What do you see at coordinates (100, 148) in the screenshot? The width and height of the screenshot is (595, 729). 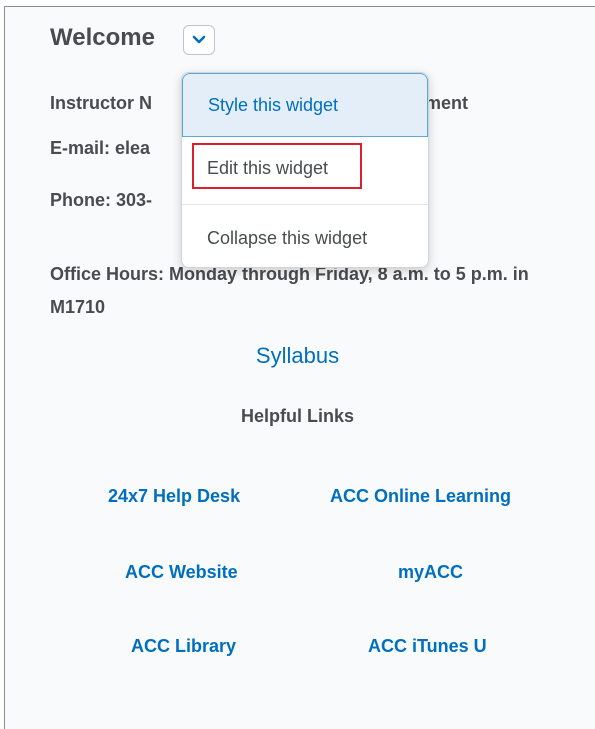 I see `instructor-email: E-mail: elea` at bounding box center [100, 148].